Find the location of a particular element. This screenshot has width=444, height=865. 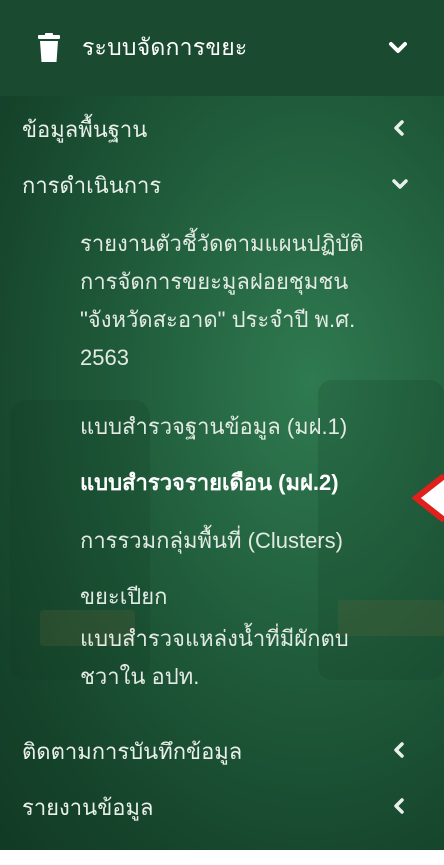

menu-item-label: ติดตามการบันทึกข้อมูล is located at coordinates (132, 751).